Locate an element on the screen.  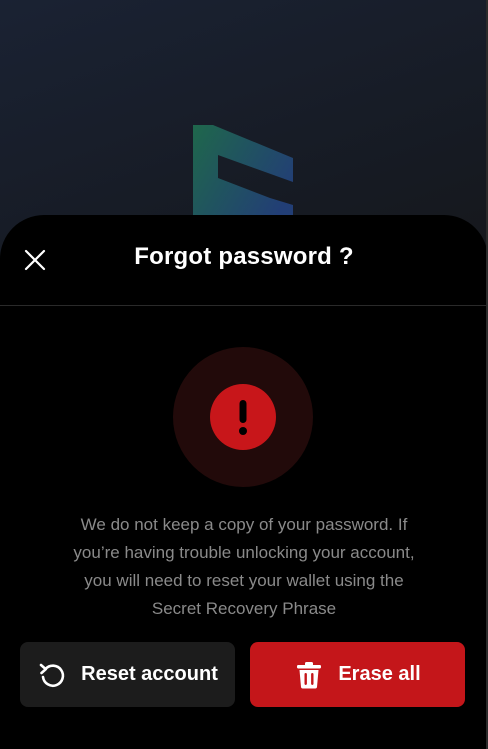
erase-all-button: Erase all is located at coordinates (357, 674).